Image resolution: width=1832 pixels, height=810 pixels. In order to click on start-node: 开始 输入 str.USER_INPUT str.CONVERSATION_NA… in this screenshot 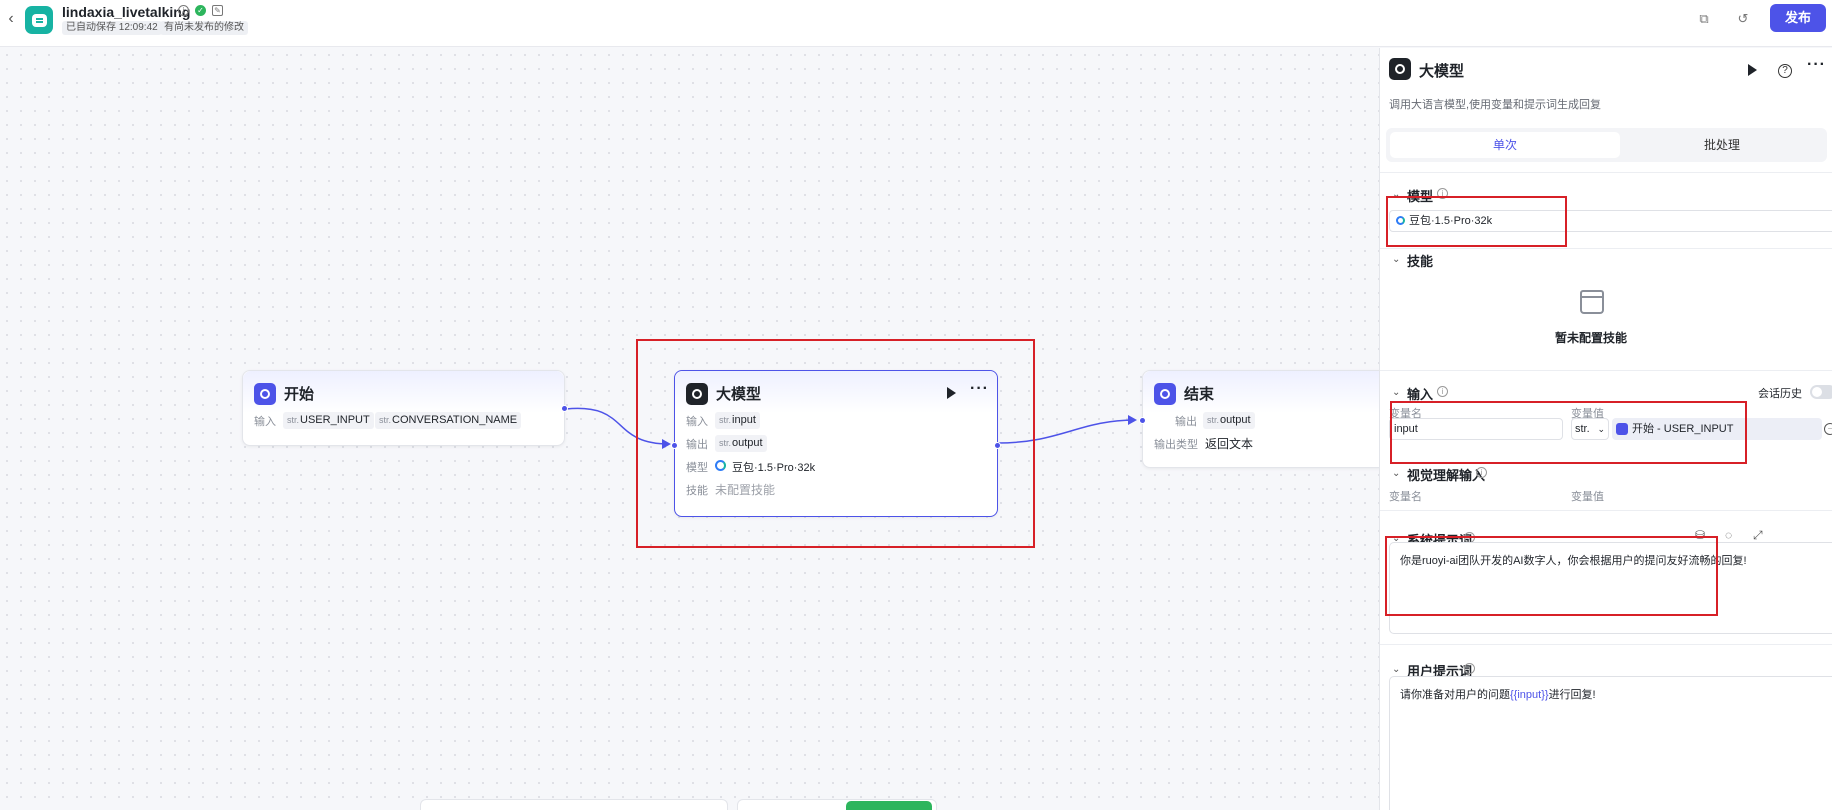, I will do `click(405, 408)`.